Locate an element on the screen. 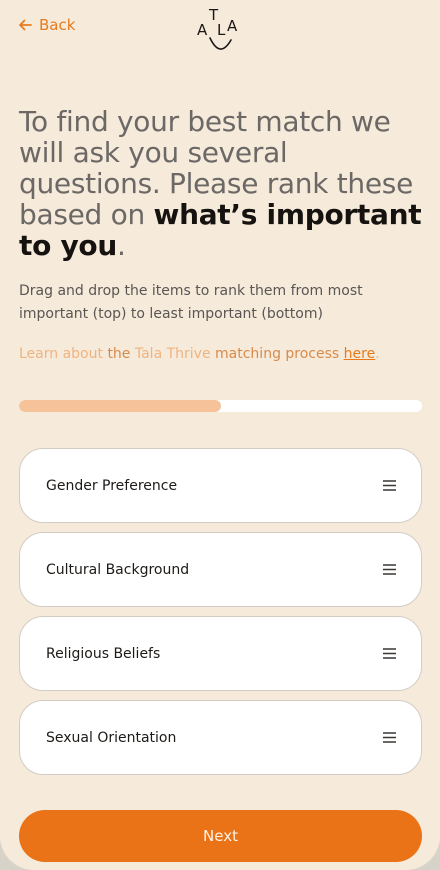 This screenshot has width=440, height=870. rank-item-gender-preference: Gender Preference is located at coordinates (220, 485).